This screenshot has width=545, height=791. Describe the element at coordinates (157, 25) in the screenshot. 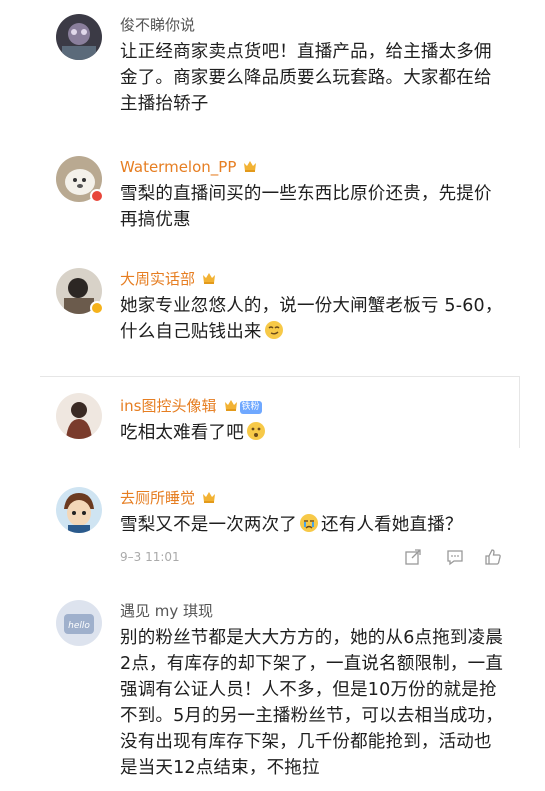

I see `username: 俊不睇你说` at that location.